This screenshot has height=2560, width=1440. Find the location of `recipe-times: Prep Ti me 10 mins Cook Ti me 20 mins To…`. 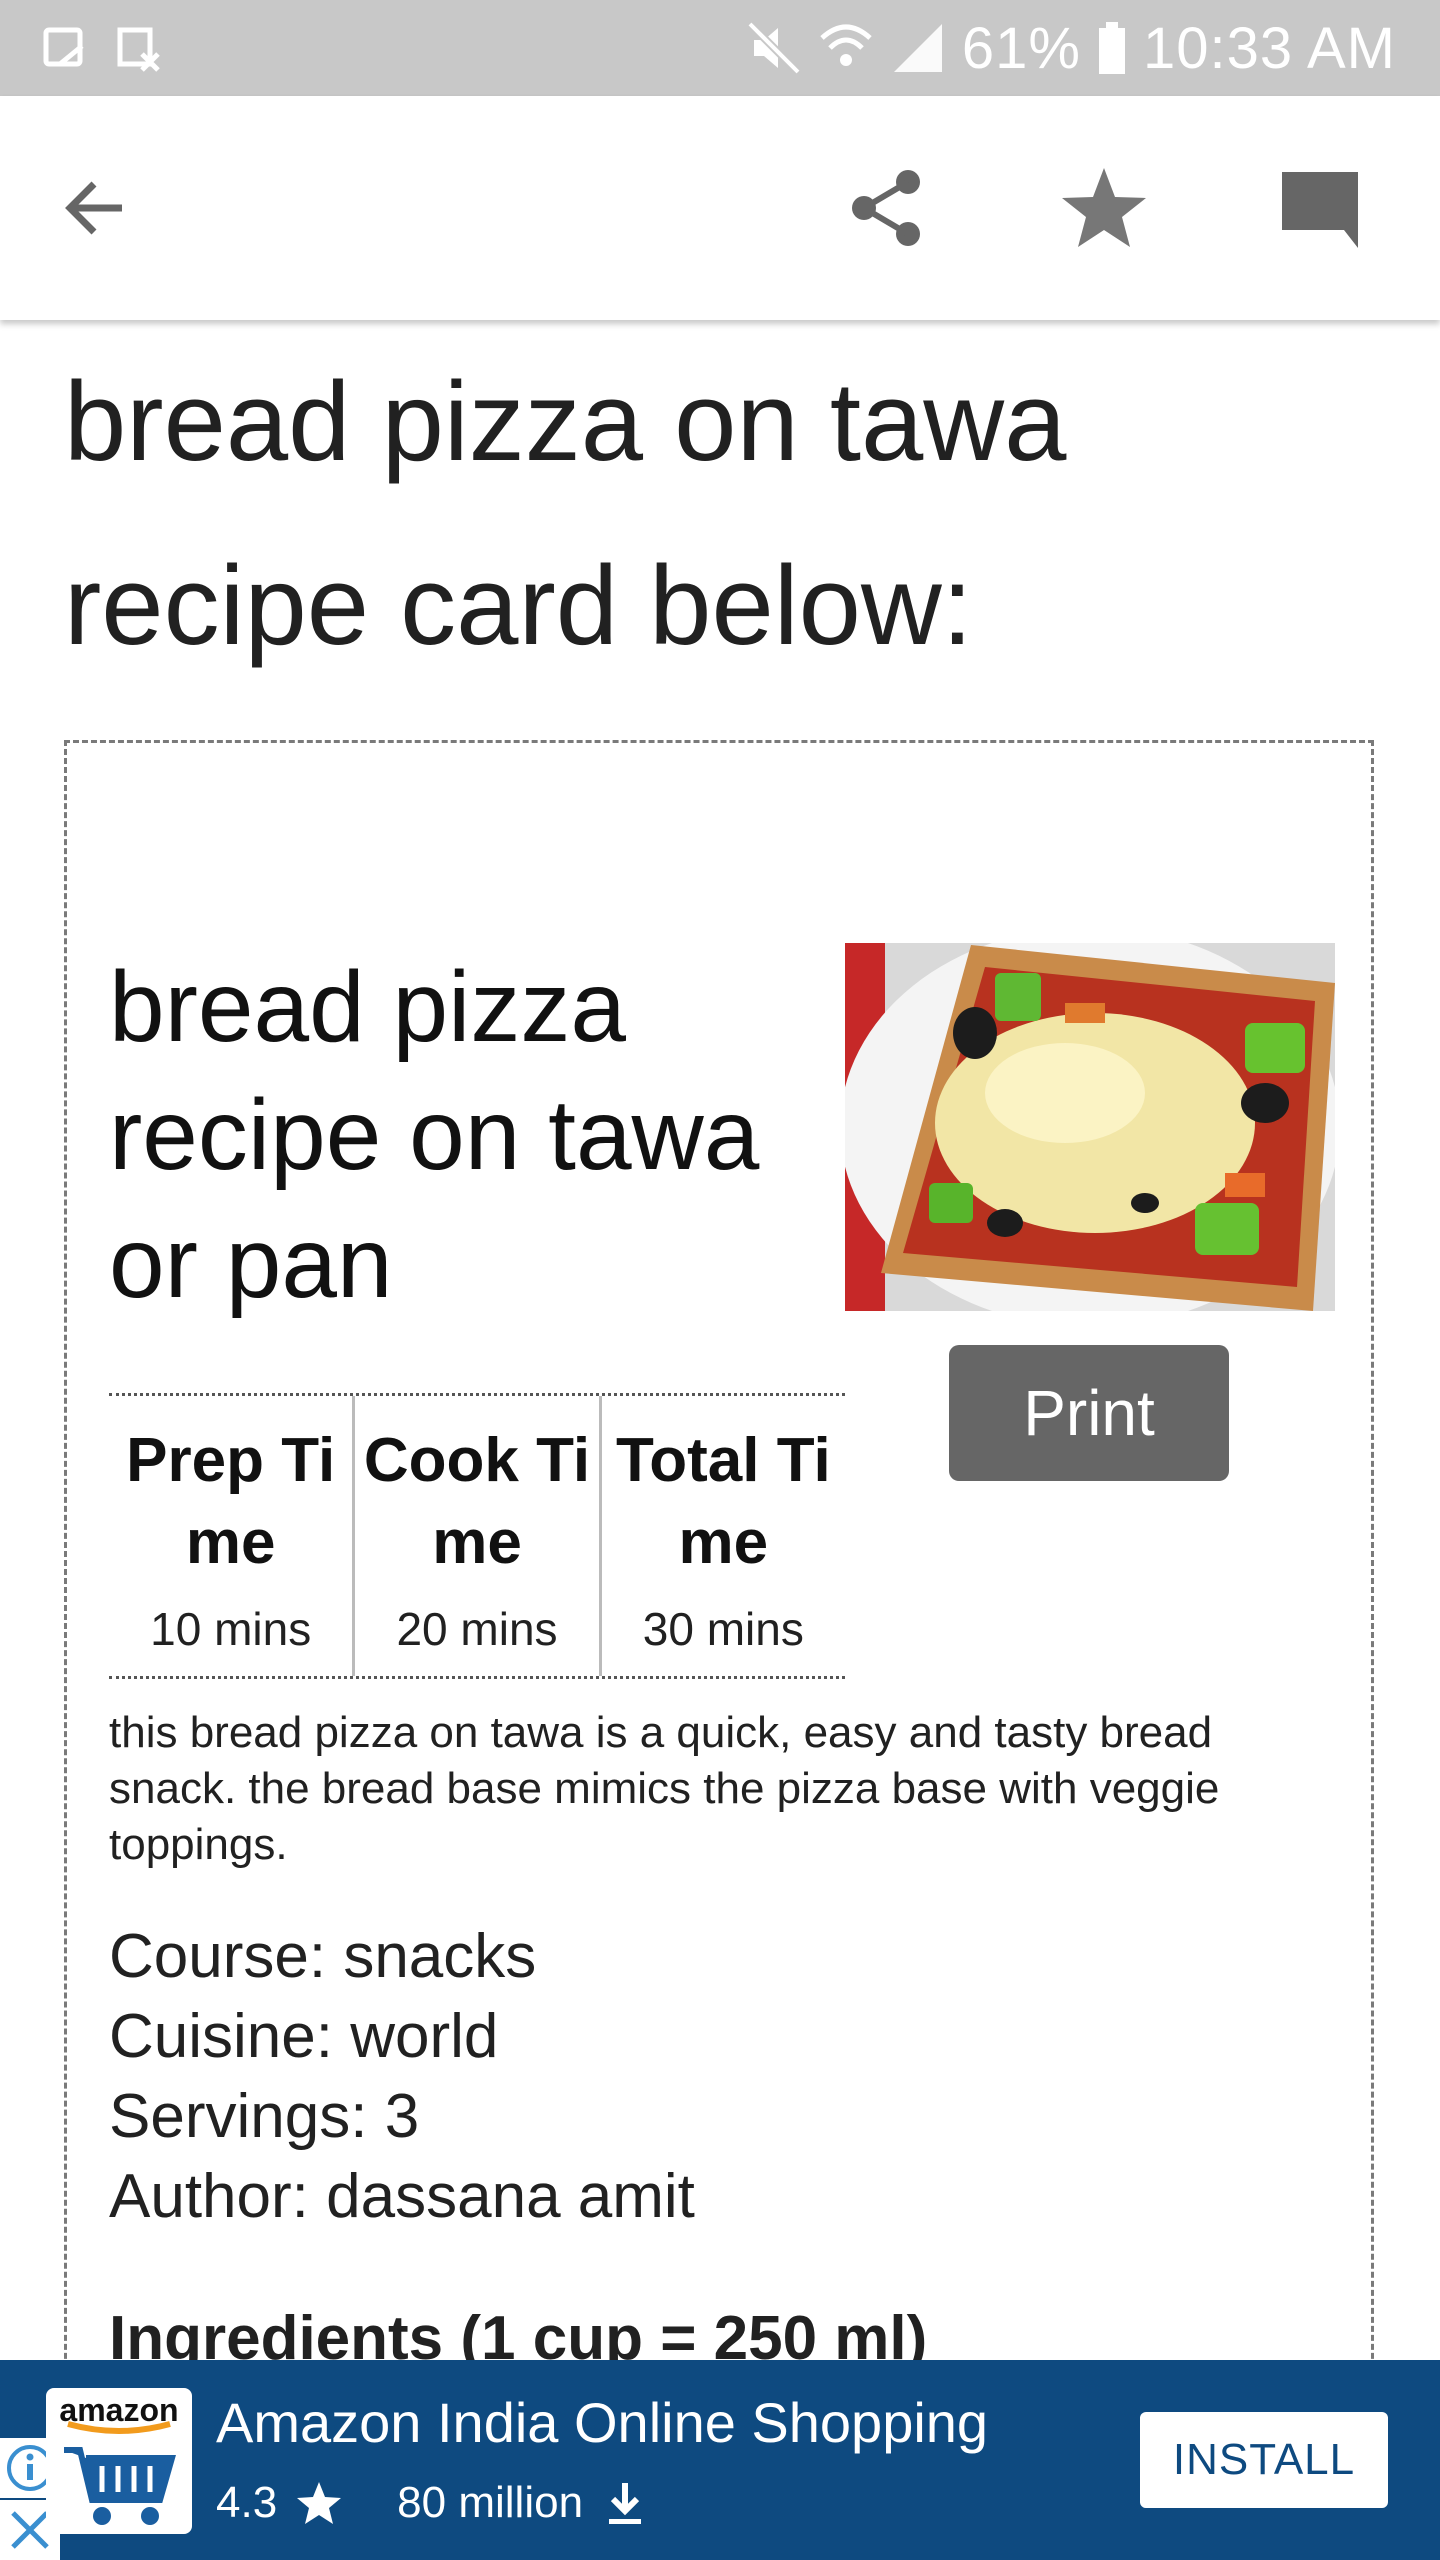

recipe-times: Prep Ti me 10 mins Cook Ti me 20 mins To… is located at coordinates (477, 1536).